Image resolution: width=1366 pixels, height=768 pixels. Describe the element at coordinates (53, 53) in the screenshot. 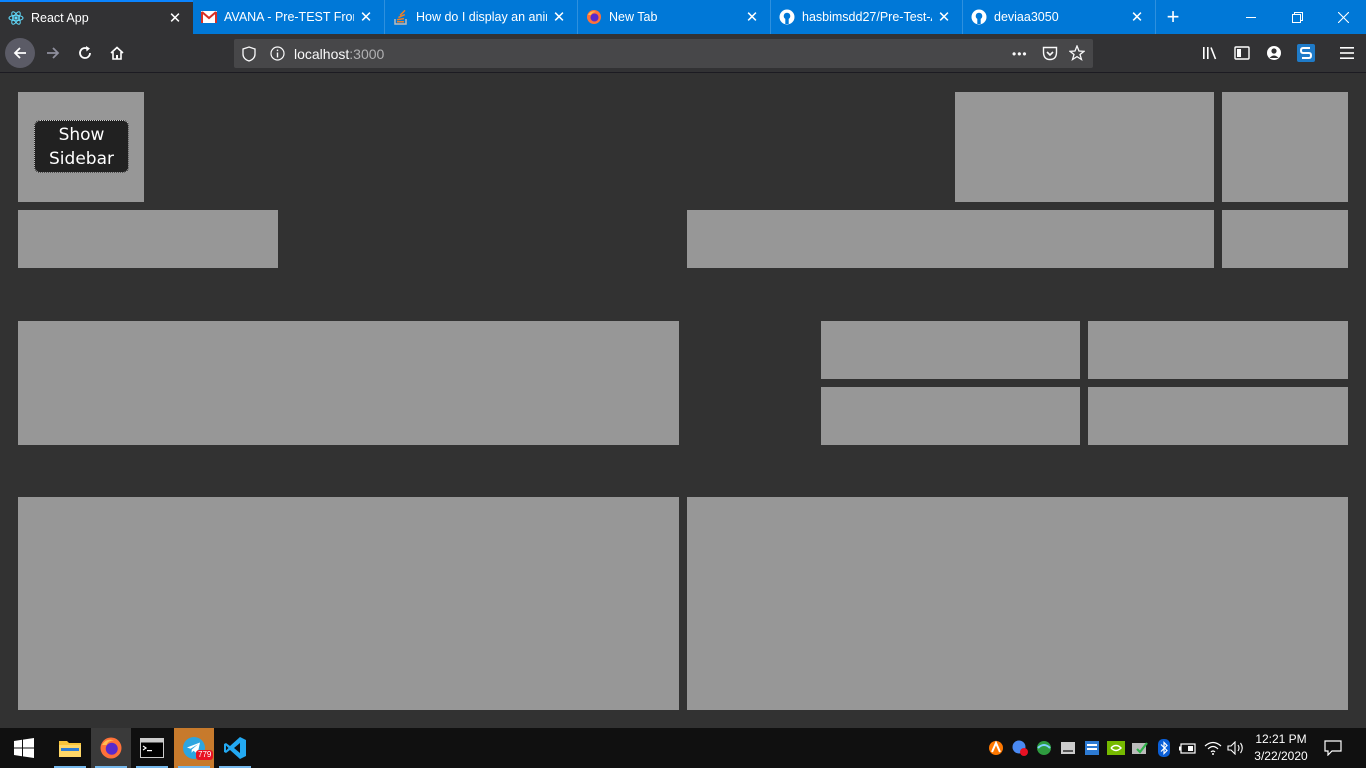

I see `forward-arrow-icon` at that location.